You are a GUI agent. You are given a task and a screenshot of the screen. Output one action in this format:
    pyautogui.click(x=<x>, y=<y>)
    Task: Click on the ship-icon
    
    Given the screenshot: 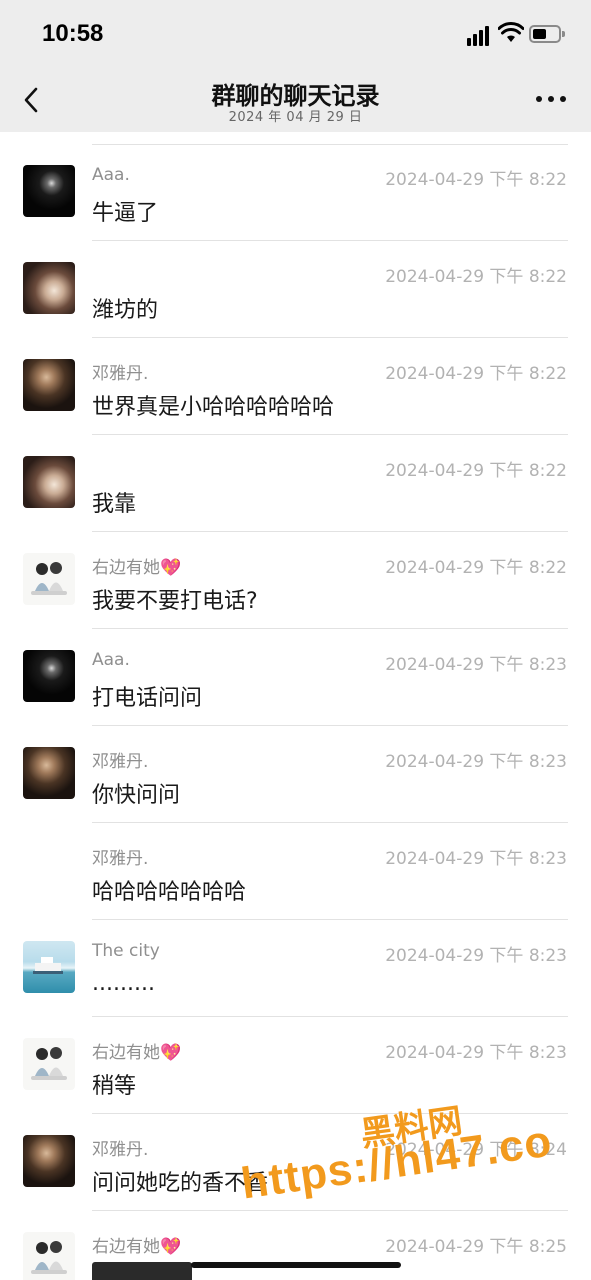 What is the action you would take?
    pyautogui.click(x=48, y=965)
    